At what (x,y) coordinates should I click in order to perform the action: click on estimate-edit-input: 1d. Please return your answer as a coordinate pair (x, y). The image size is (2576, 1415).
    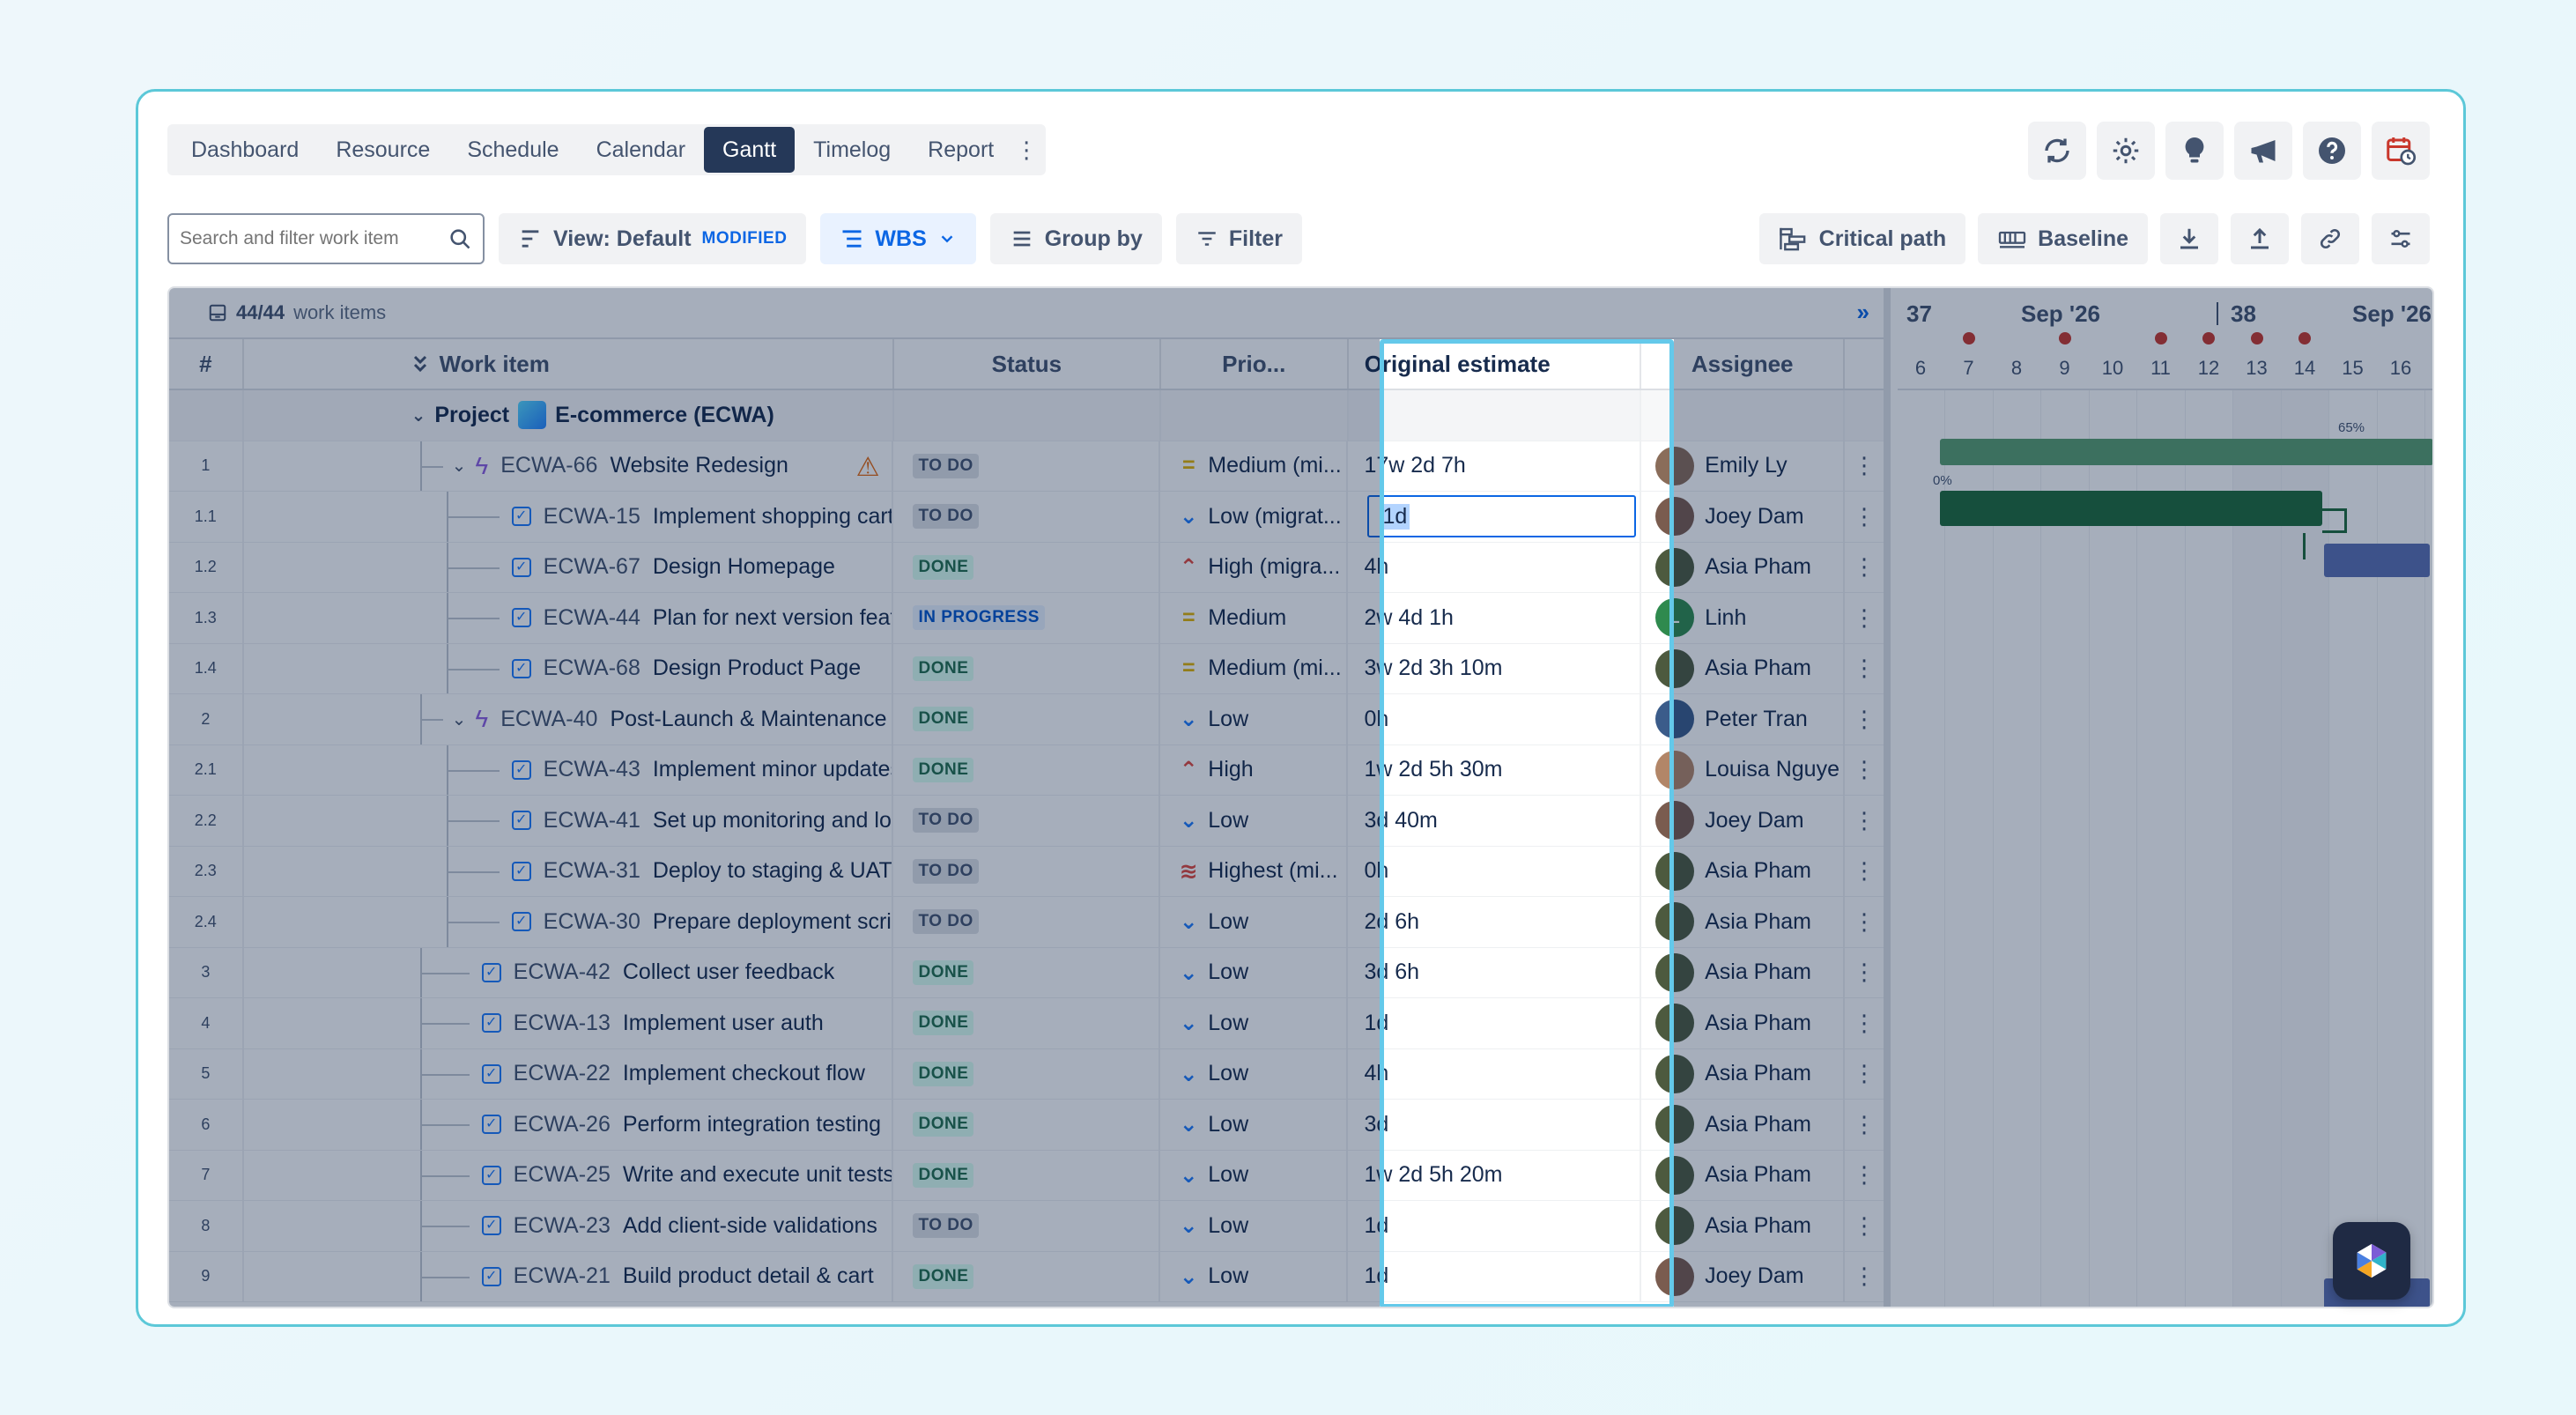
    Looking at the image, I should click on (1502, 516).